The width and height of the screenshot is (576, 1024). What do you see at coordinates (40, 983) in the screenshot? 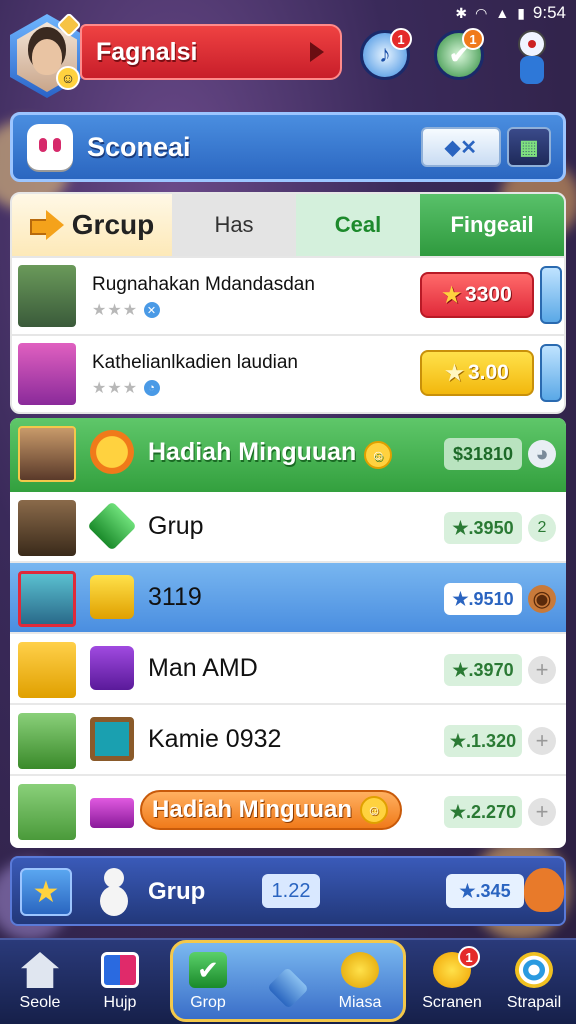
I see `nav-seole: Seole` at bounding box center [40, 983].